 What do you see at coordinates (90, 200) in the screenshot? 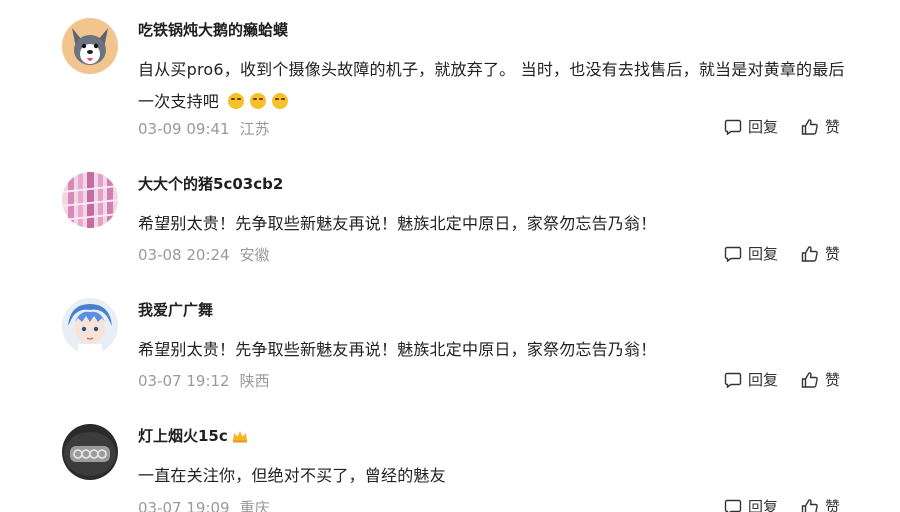
I see `pink-pattern-avatar` at bounding box center [90, 200].